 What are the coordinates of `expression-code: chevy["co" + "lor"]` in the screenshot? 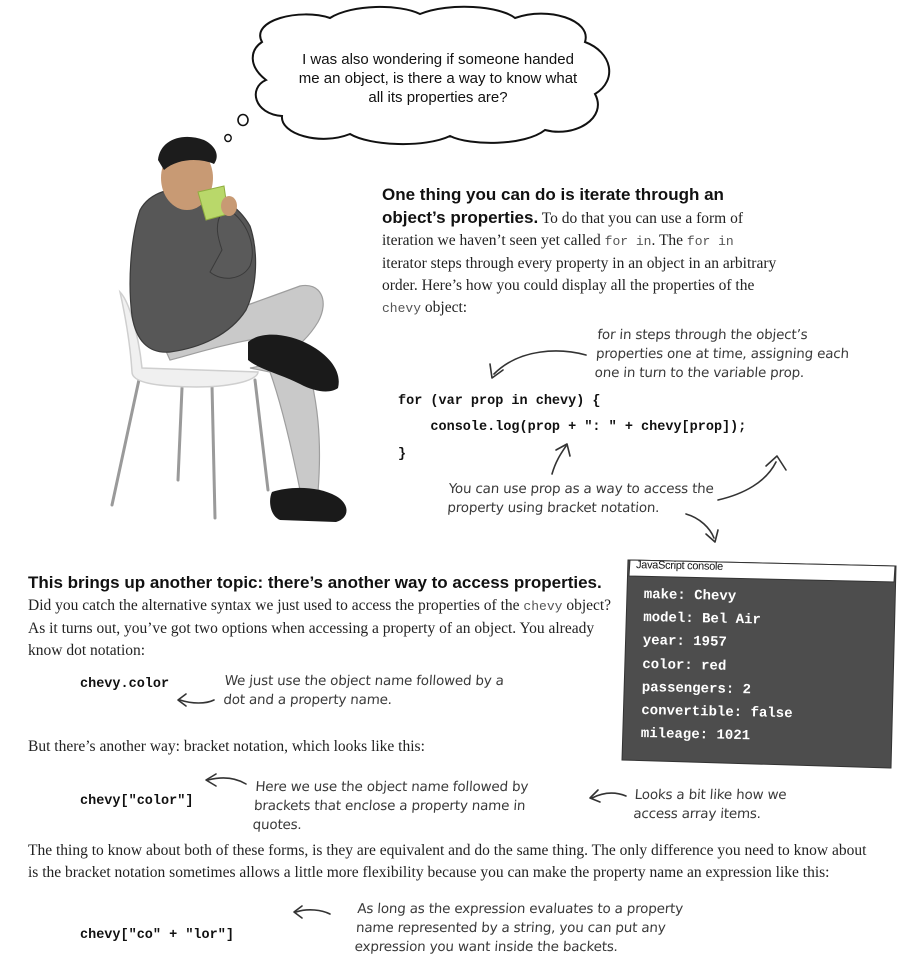 It's located at (157, 935).